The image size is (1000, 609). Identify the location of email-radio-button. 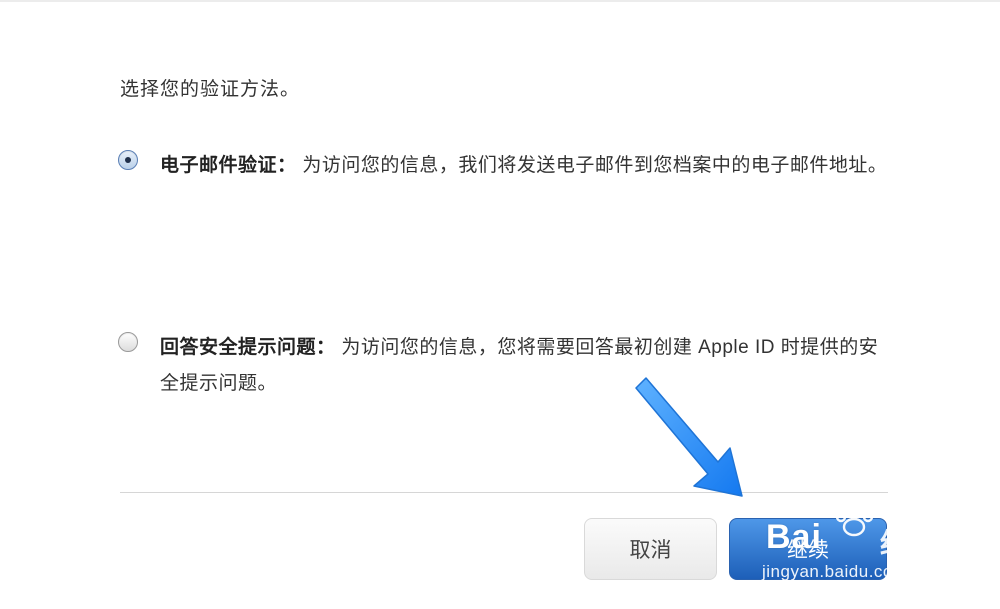
(128, 160).